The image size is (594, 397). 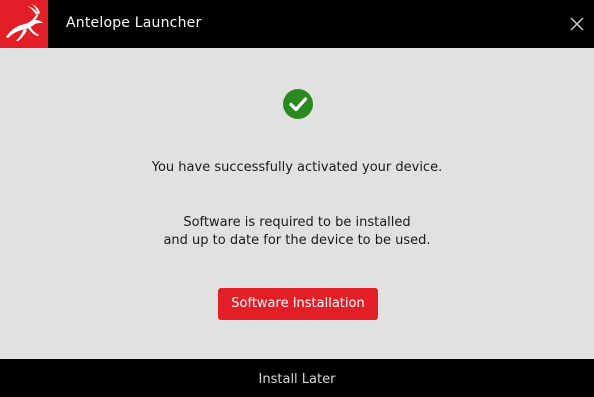 I want to click on app-title: Antelope Launcher, so click(x=134, y=23).